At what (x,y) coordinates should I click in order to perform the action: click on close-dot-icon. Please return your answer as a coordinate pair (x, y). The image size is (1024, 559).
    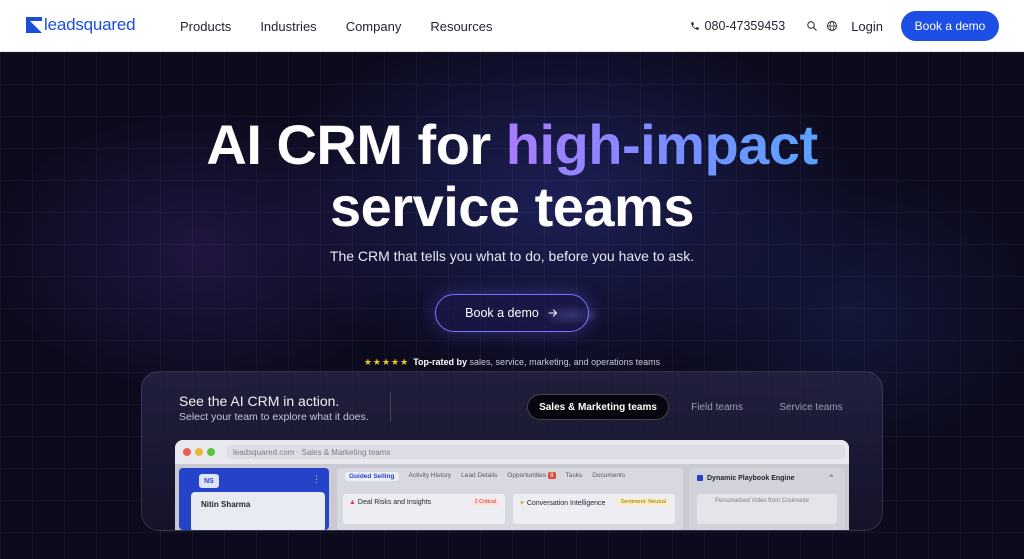
    Looking at the image, I should click on (187, 452).